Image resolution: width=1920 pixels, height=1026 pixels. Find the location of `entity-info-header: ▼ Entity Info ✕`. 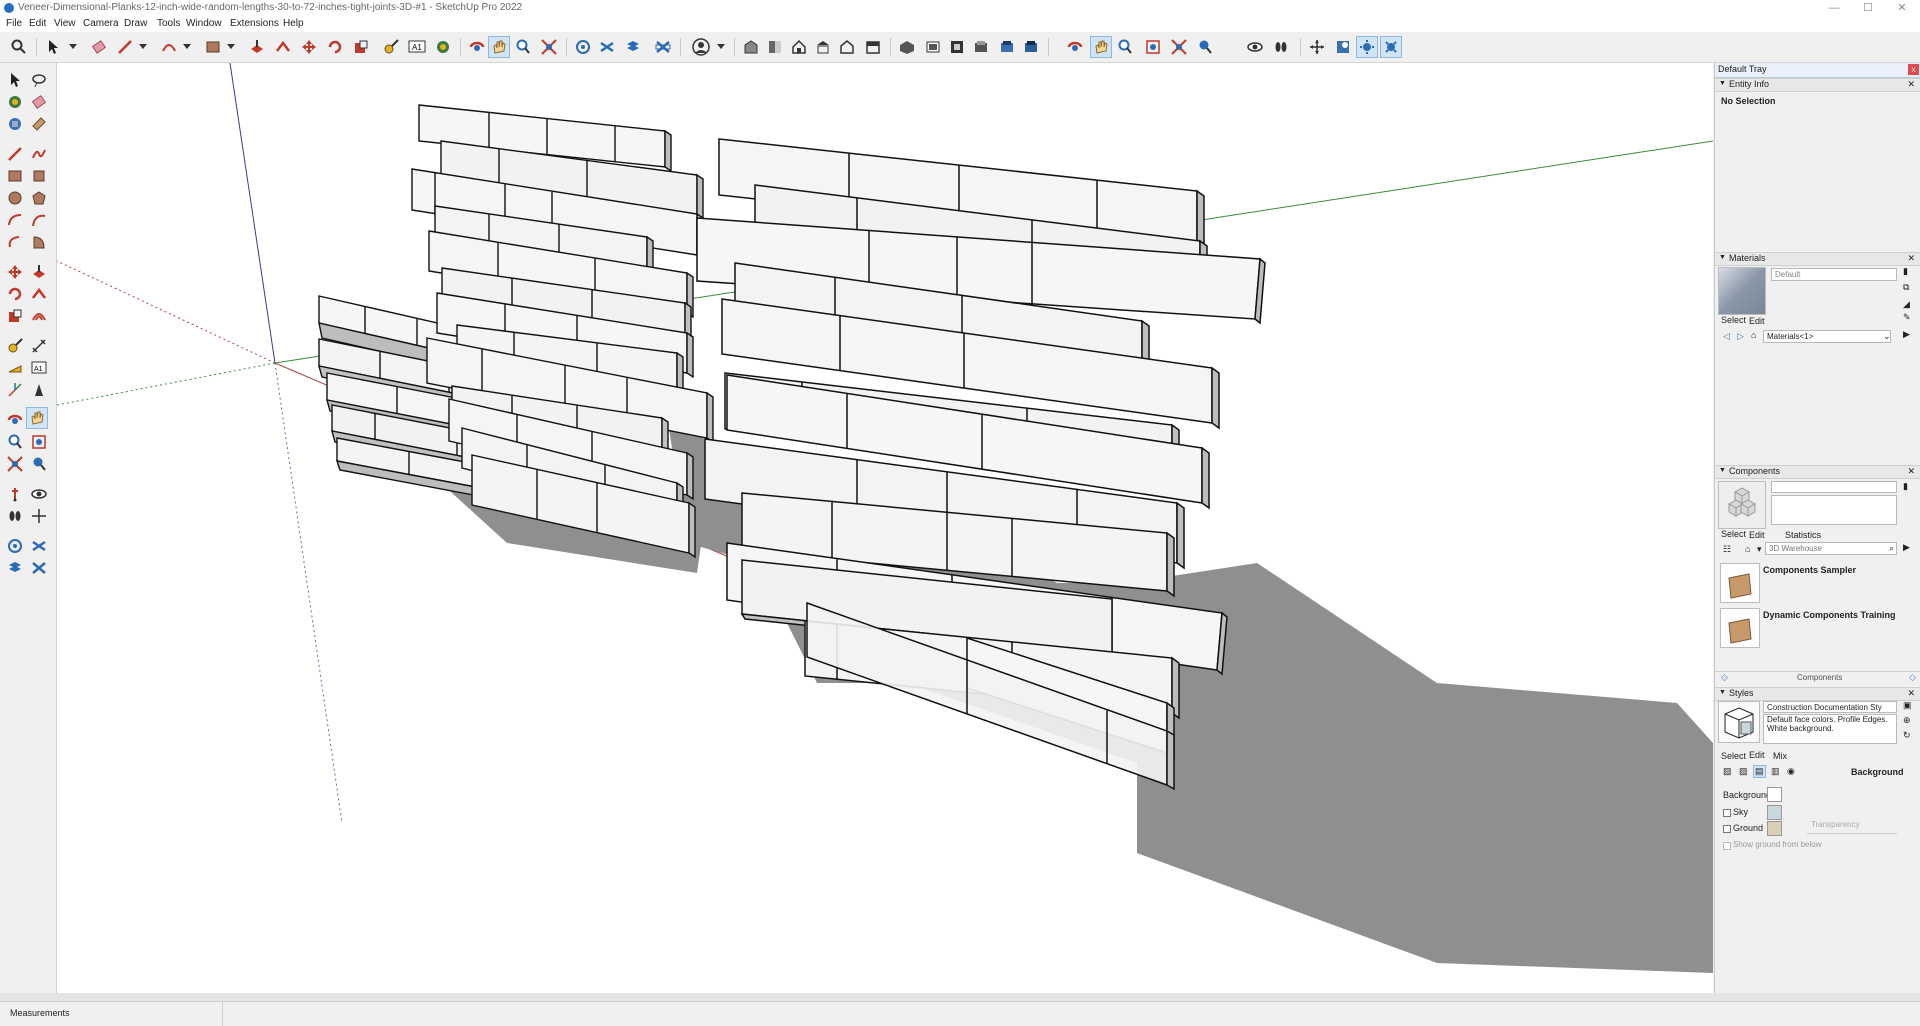

entity-info-header: ▼ Entity Info ✕ is located at coordinates (1817, 85).